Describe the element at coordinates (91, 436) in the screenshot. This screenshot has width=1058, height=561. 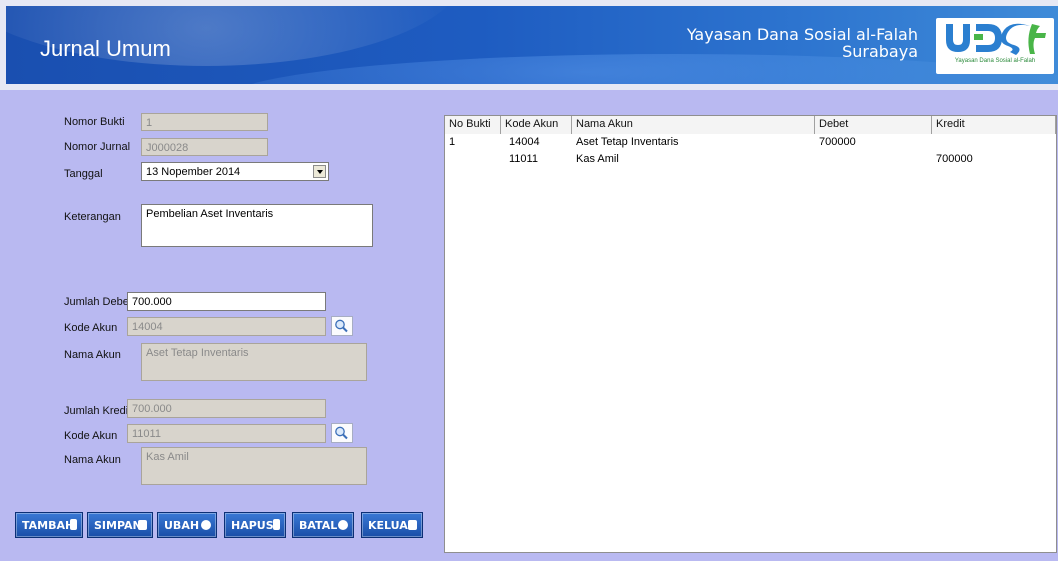
I see `kode-akun-kredit-label: Kode Akun` at that location.